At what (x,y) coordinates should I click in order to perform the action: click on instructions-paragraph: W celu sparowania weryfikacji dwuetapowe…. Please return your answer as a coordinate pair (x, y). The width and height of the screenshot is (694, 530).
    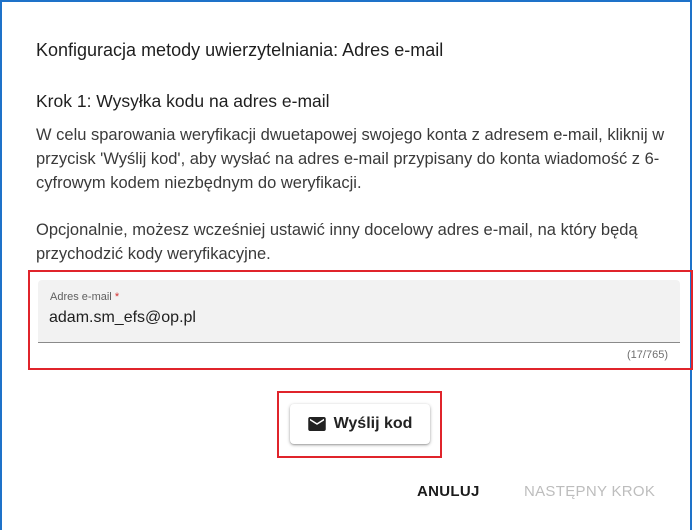
    Looking at the image, I should click on (350, 159).